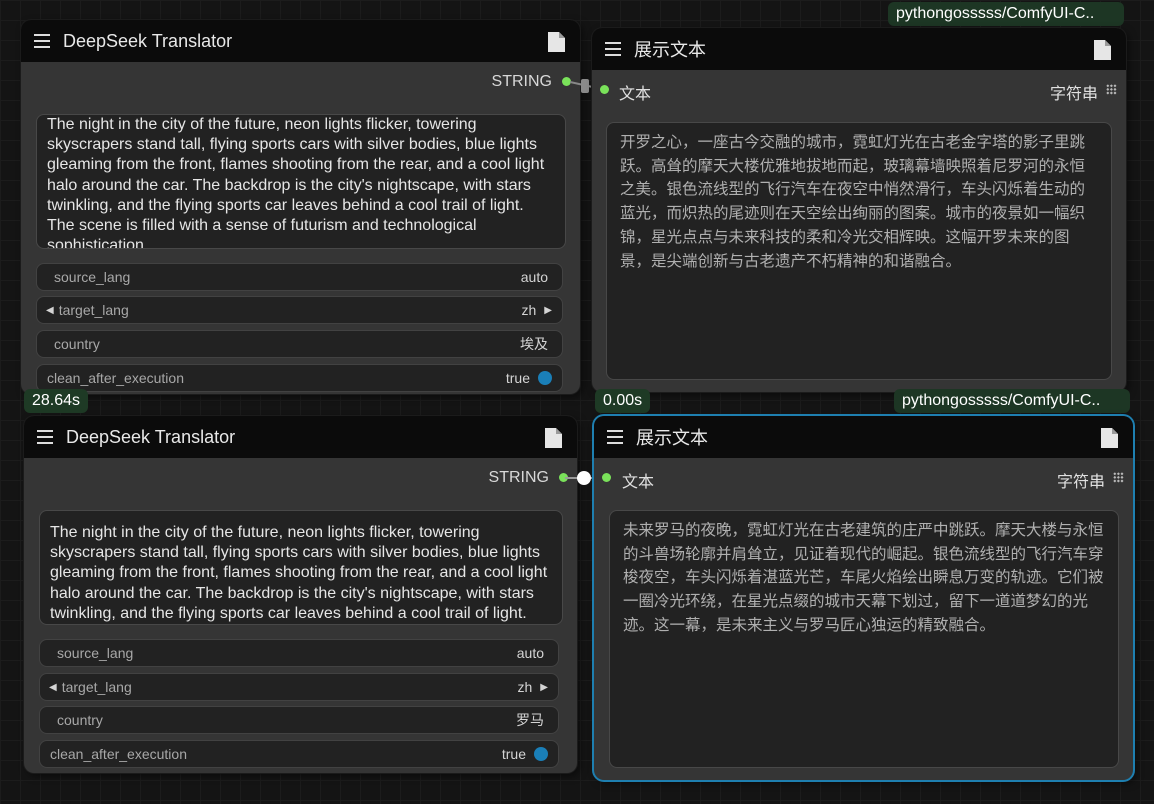 The height and width of the screenshot is (804, 1154). I want to click on country-widget: country 罗马, so click(299, 720).